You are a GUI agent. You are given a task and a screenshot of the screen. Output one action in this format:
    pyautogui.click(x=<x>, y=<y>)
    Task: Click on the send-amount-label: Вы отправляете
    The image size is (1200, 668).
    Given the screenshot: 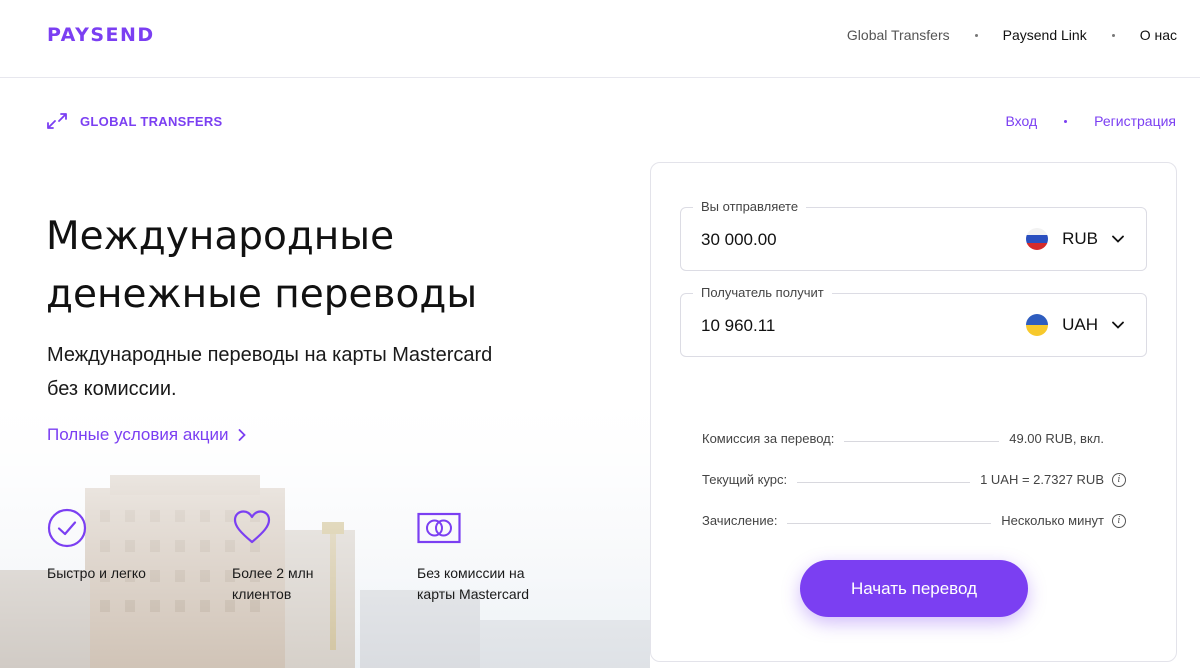 What is the action you would take?
    pyautogui.click(x=750, y=206)
    